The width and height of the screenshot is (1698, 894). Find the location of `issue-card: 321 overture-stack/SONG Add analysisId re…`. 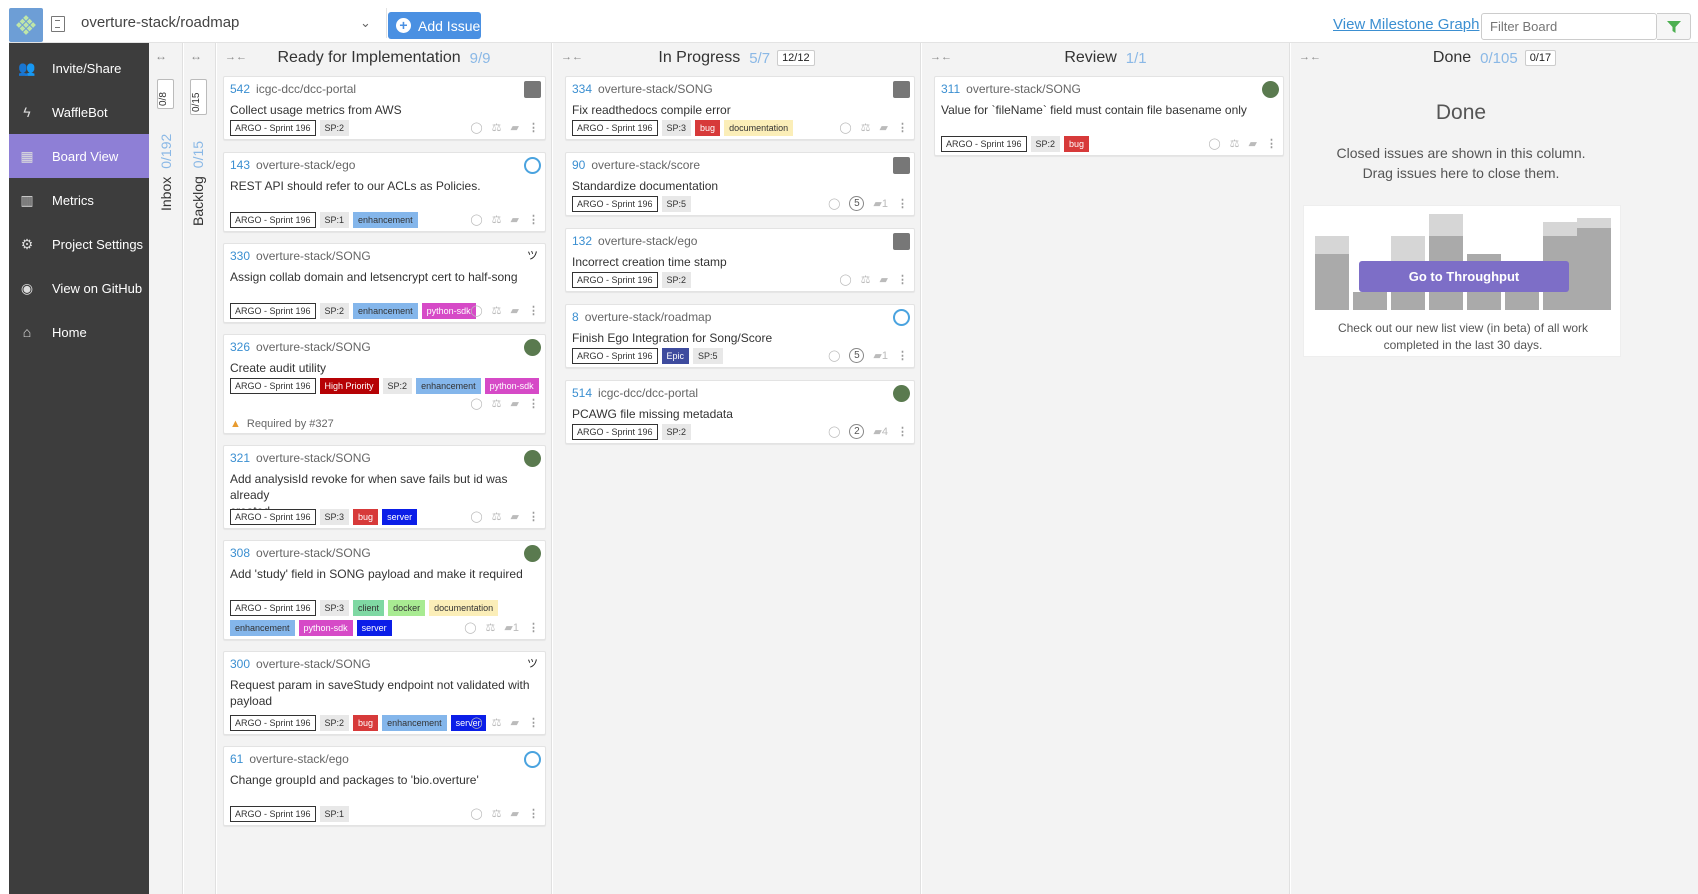

issue-card: 321 overture-stack/SONG Add analysisId re… is located at coordinates (384, 487).